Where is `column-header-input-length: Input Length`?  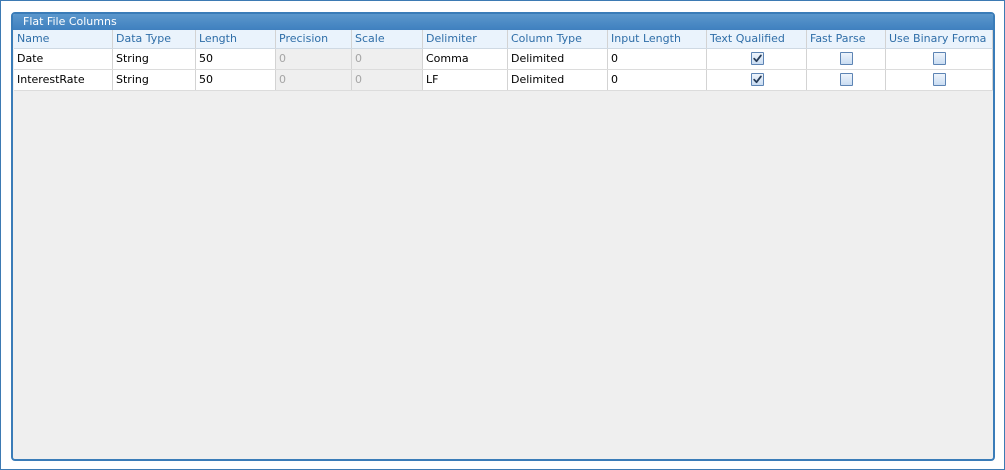 column-header-input-length: Input Length is located at coordinates (657, 39).